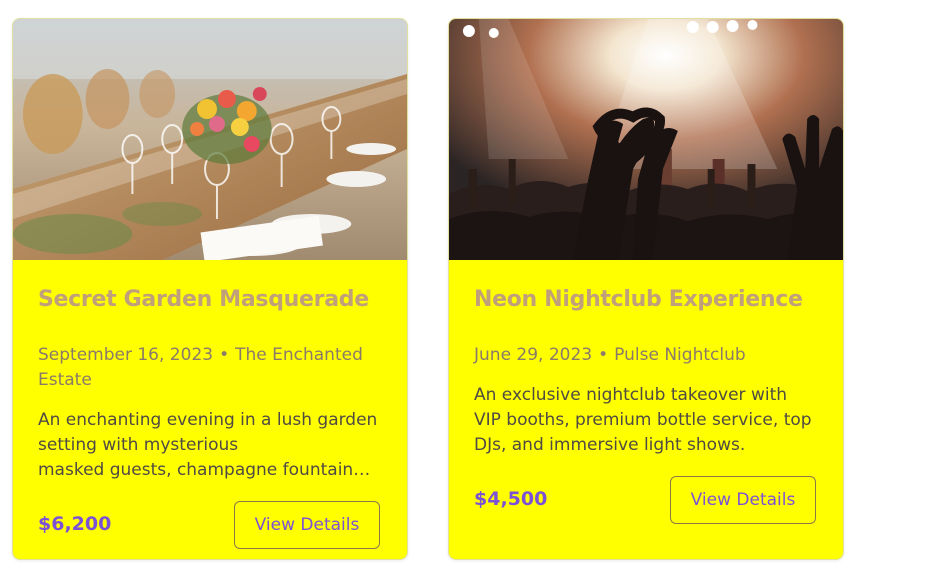 Image resolution: width=942 pixels, height=587 pixels. Describe the element at coordinates (638, 299) in the screenshot. I see `event-title: Neon Nightclub Experience` at that location.